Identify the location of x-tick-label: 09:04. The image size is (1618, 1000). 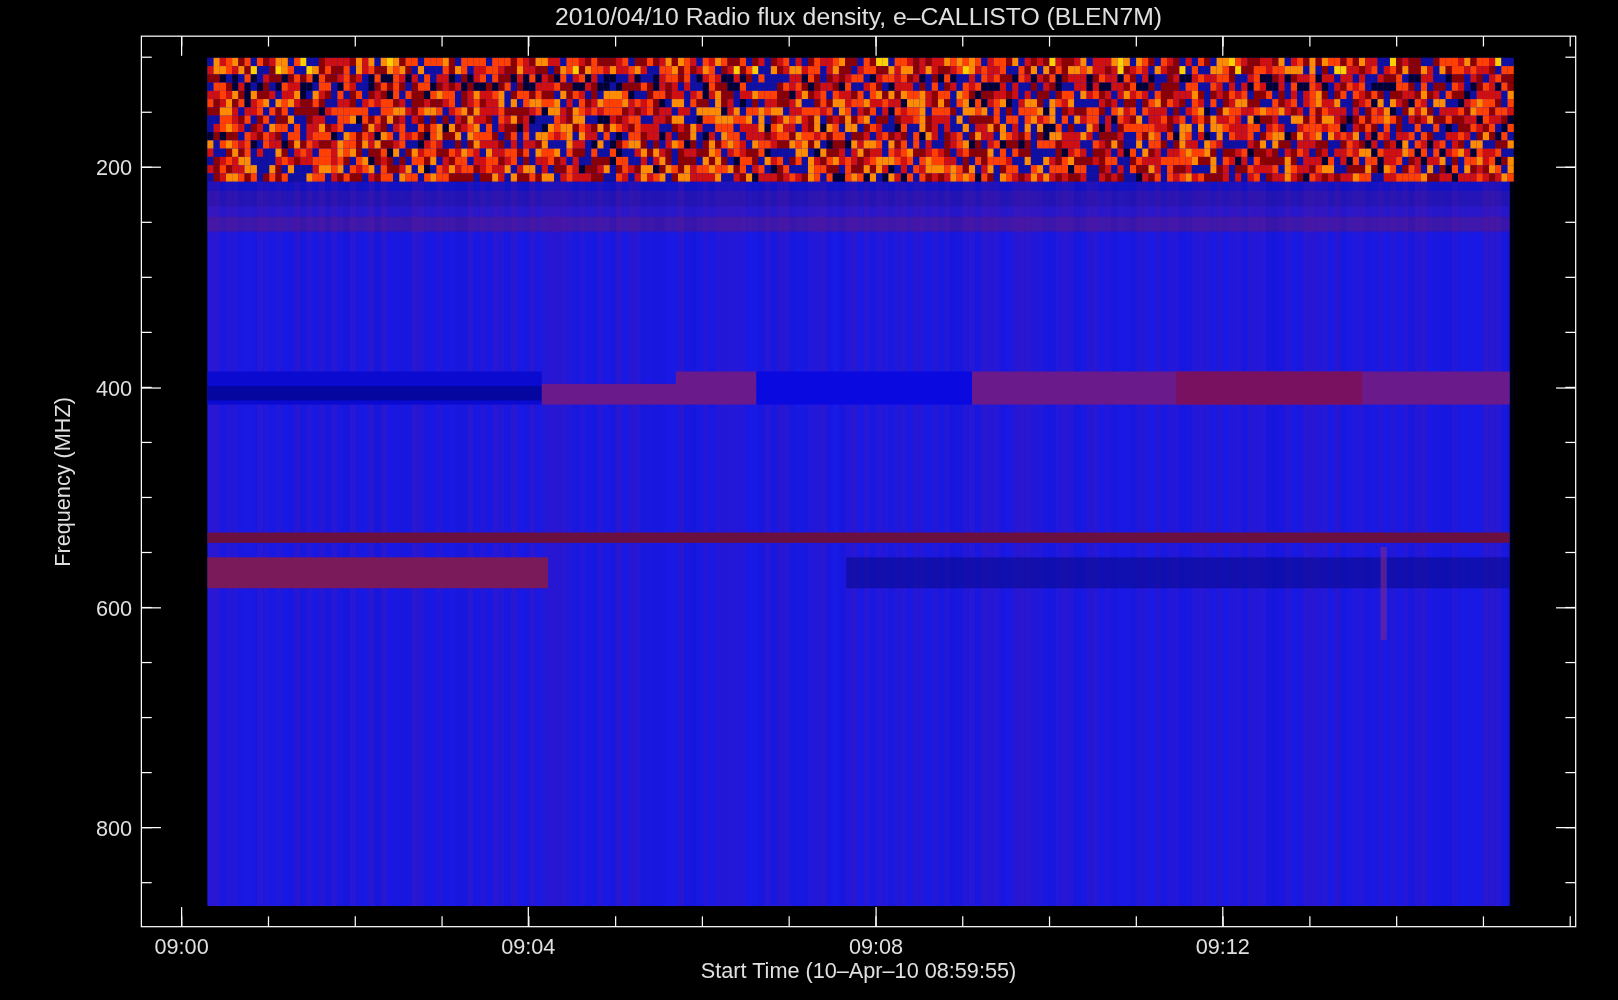
(528, 946).